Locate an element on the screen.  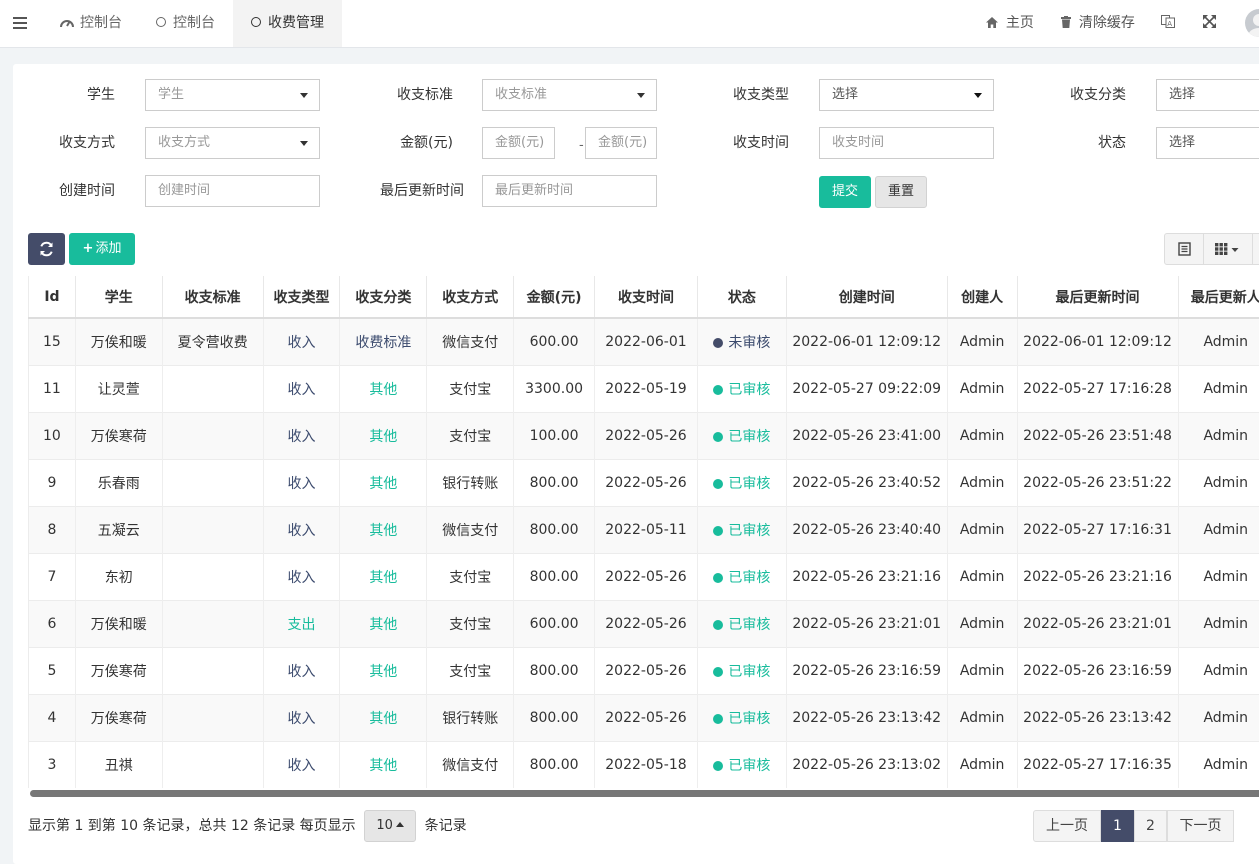
horizontal-scrollbar is located at coordinates (644, 793).